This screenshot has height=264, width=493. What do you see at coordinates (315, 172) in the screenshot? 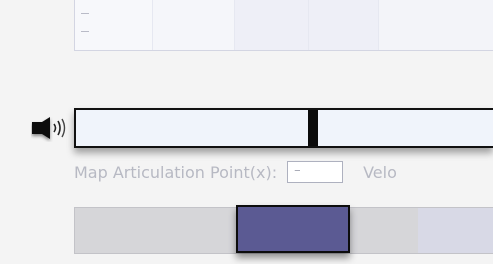
I see `map-articulation-input: –` at bounding box center [315, 172].